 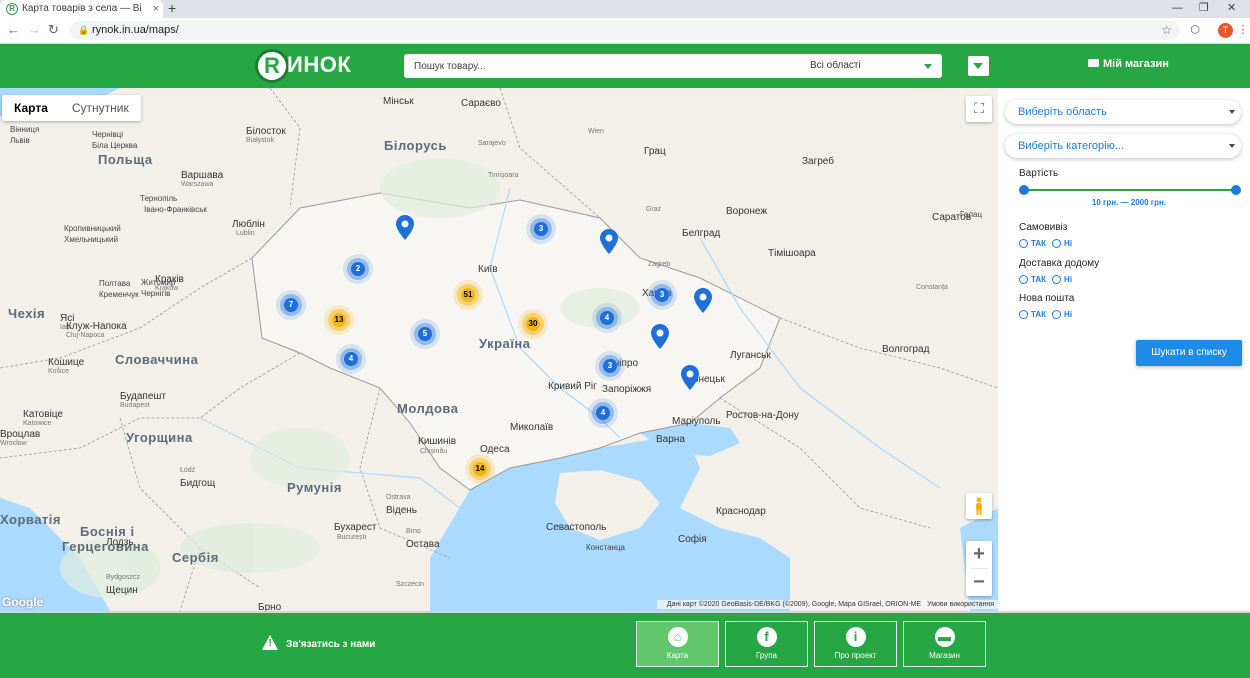 What do you see at coordinates (627, 389) in the screenshot?
I see `map-label: Запоріжжя` at bounding box center [627, 389].